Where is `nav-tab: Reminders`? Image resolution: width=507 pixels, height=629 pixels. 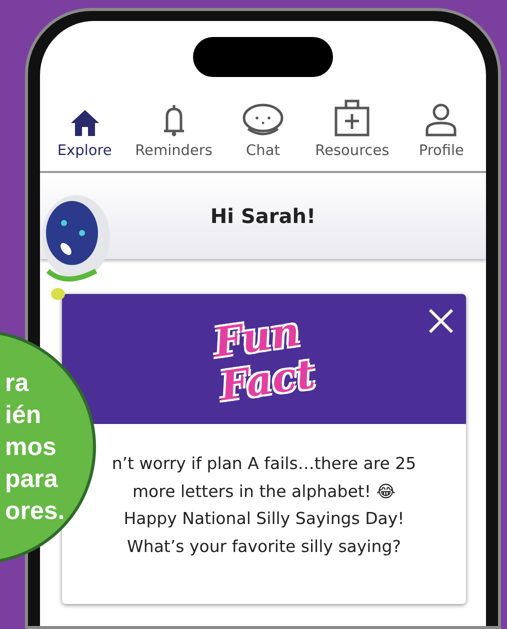
nav-tab: Reminders is located at coordinates (173, 134).